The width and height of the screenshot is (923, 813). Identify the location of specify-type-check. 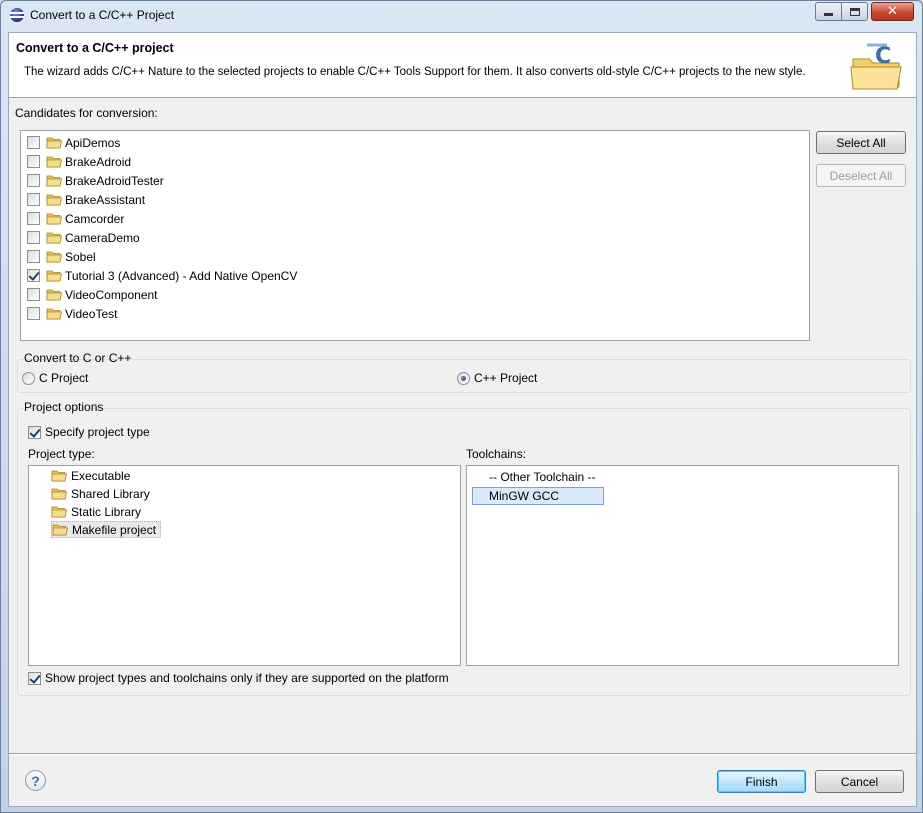
(34, 432).